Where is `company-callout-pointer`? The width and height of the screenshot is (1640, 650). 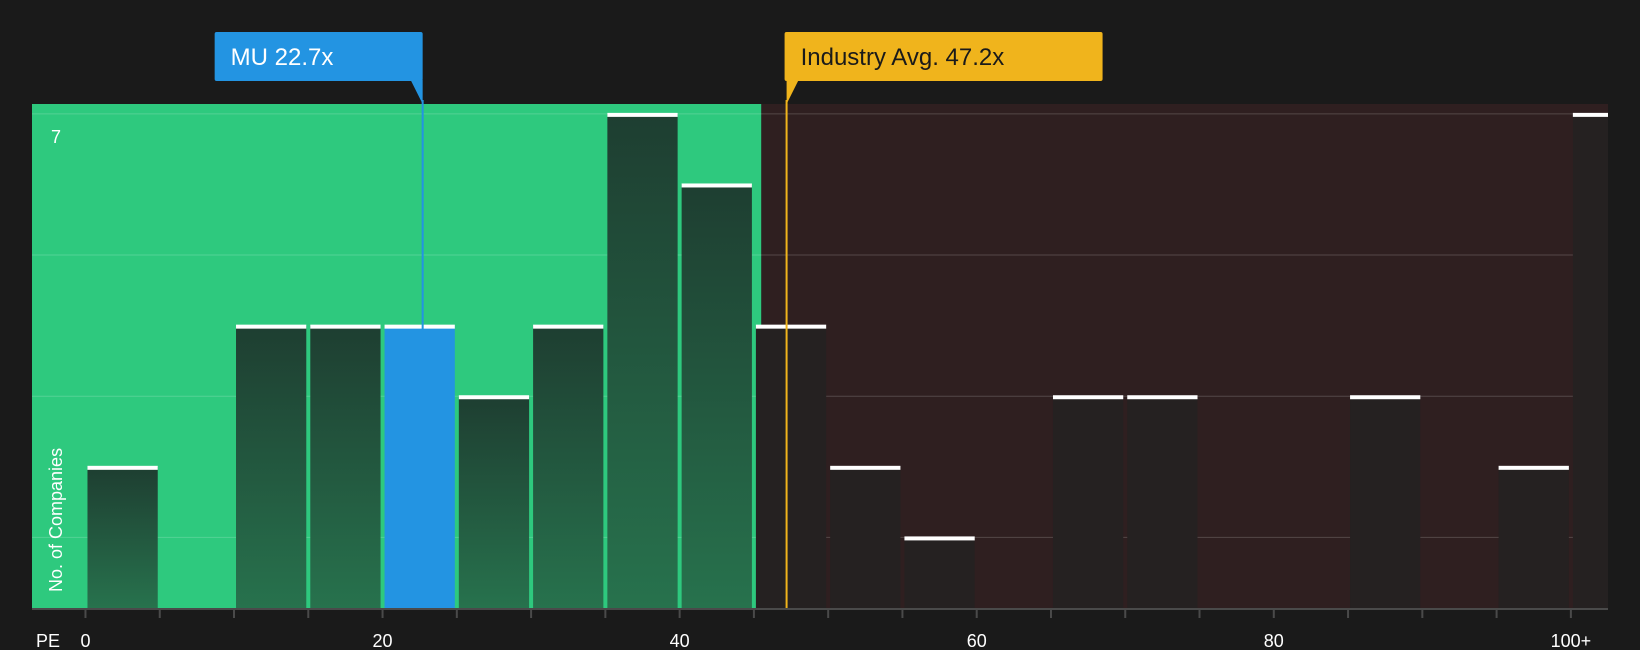 company-callout-pointer is located at coordinates (416, 92).